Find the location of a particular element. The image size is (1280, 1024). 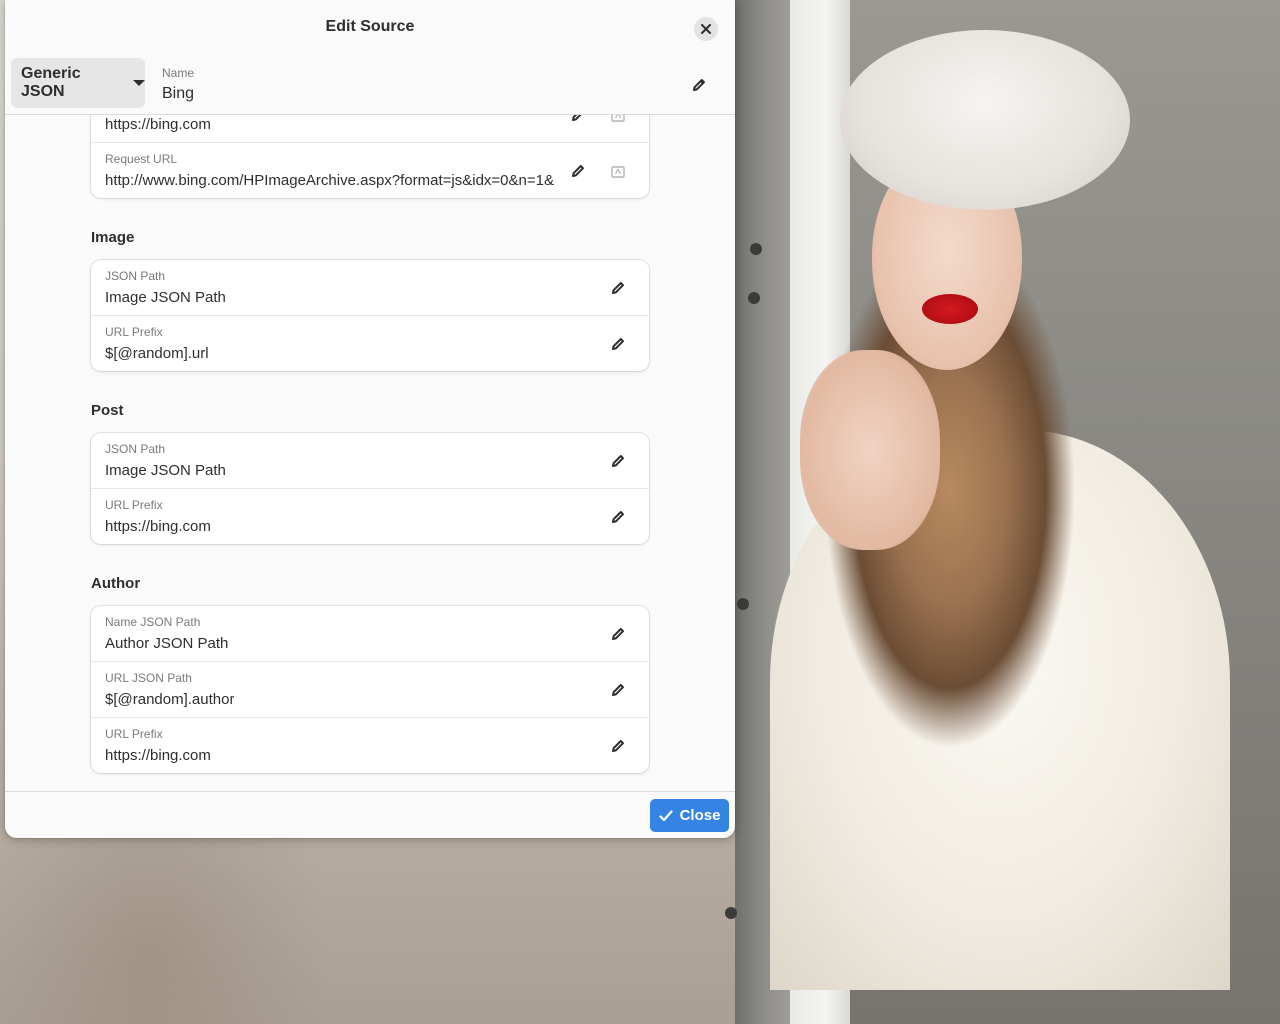

dialog-titlebar: Edit Source is located at coordinates (370, 28).